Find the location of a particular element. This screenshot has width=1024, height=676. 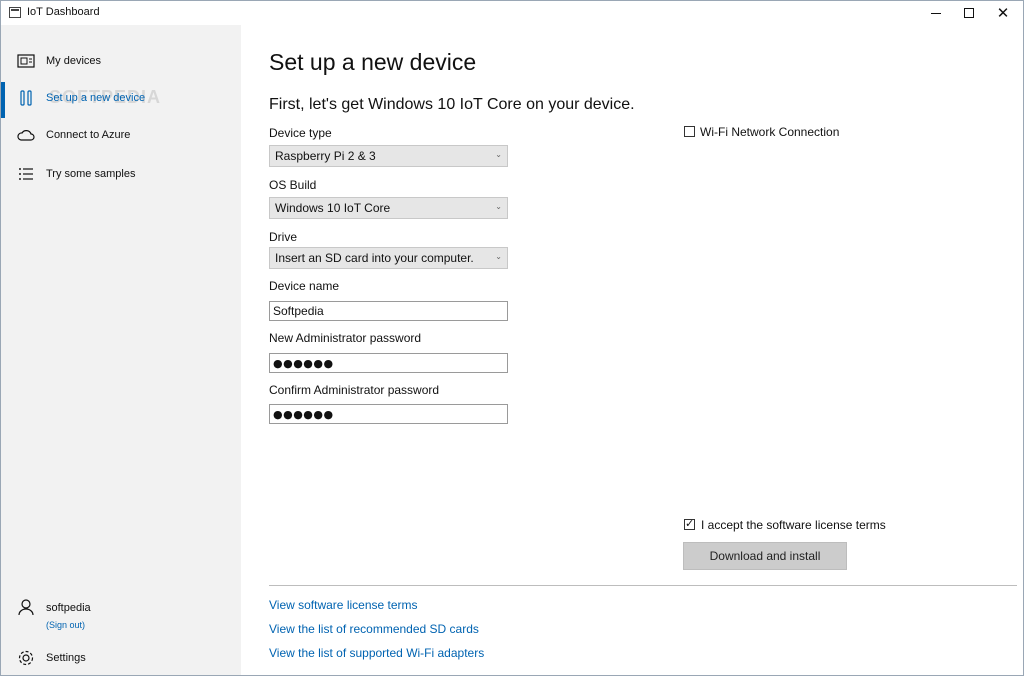

confirm-password-input: ●●●●●● is located at coordinates (388, 414).